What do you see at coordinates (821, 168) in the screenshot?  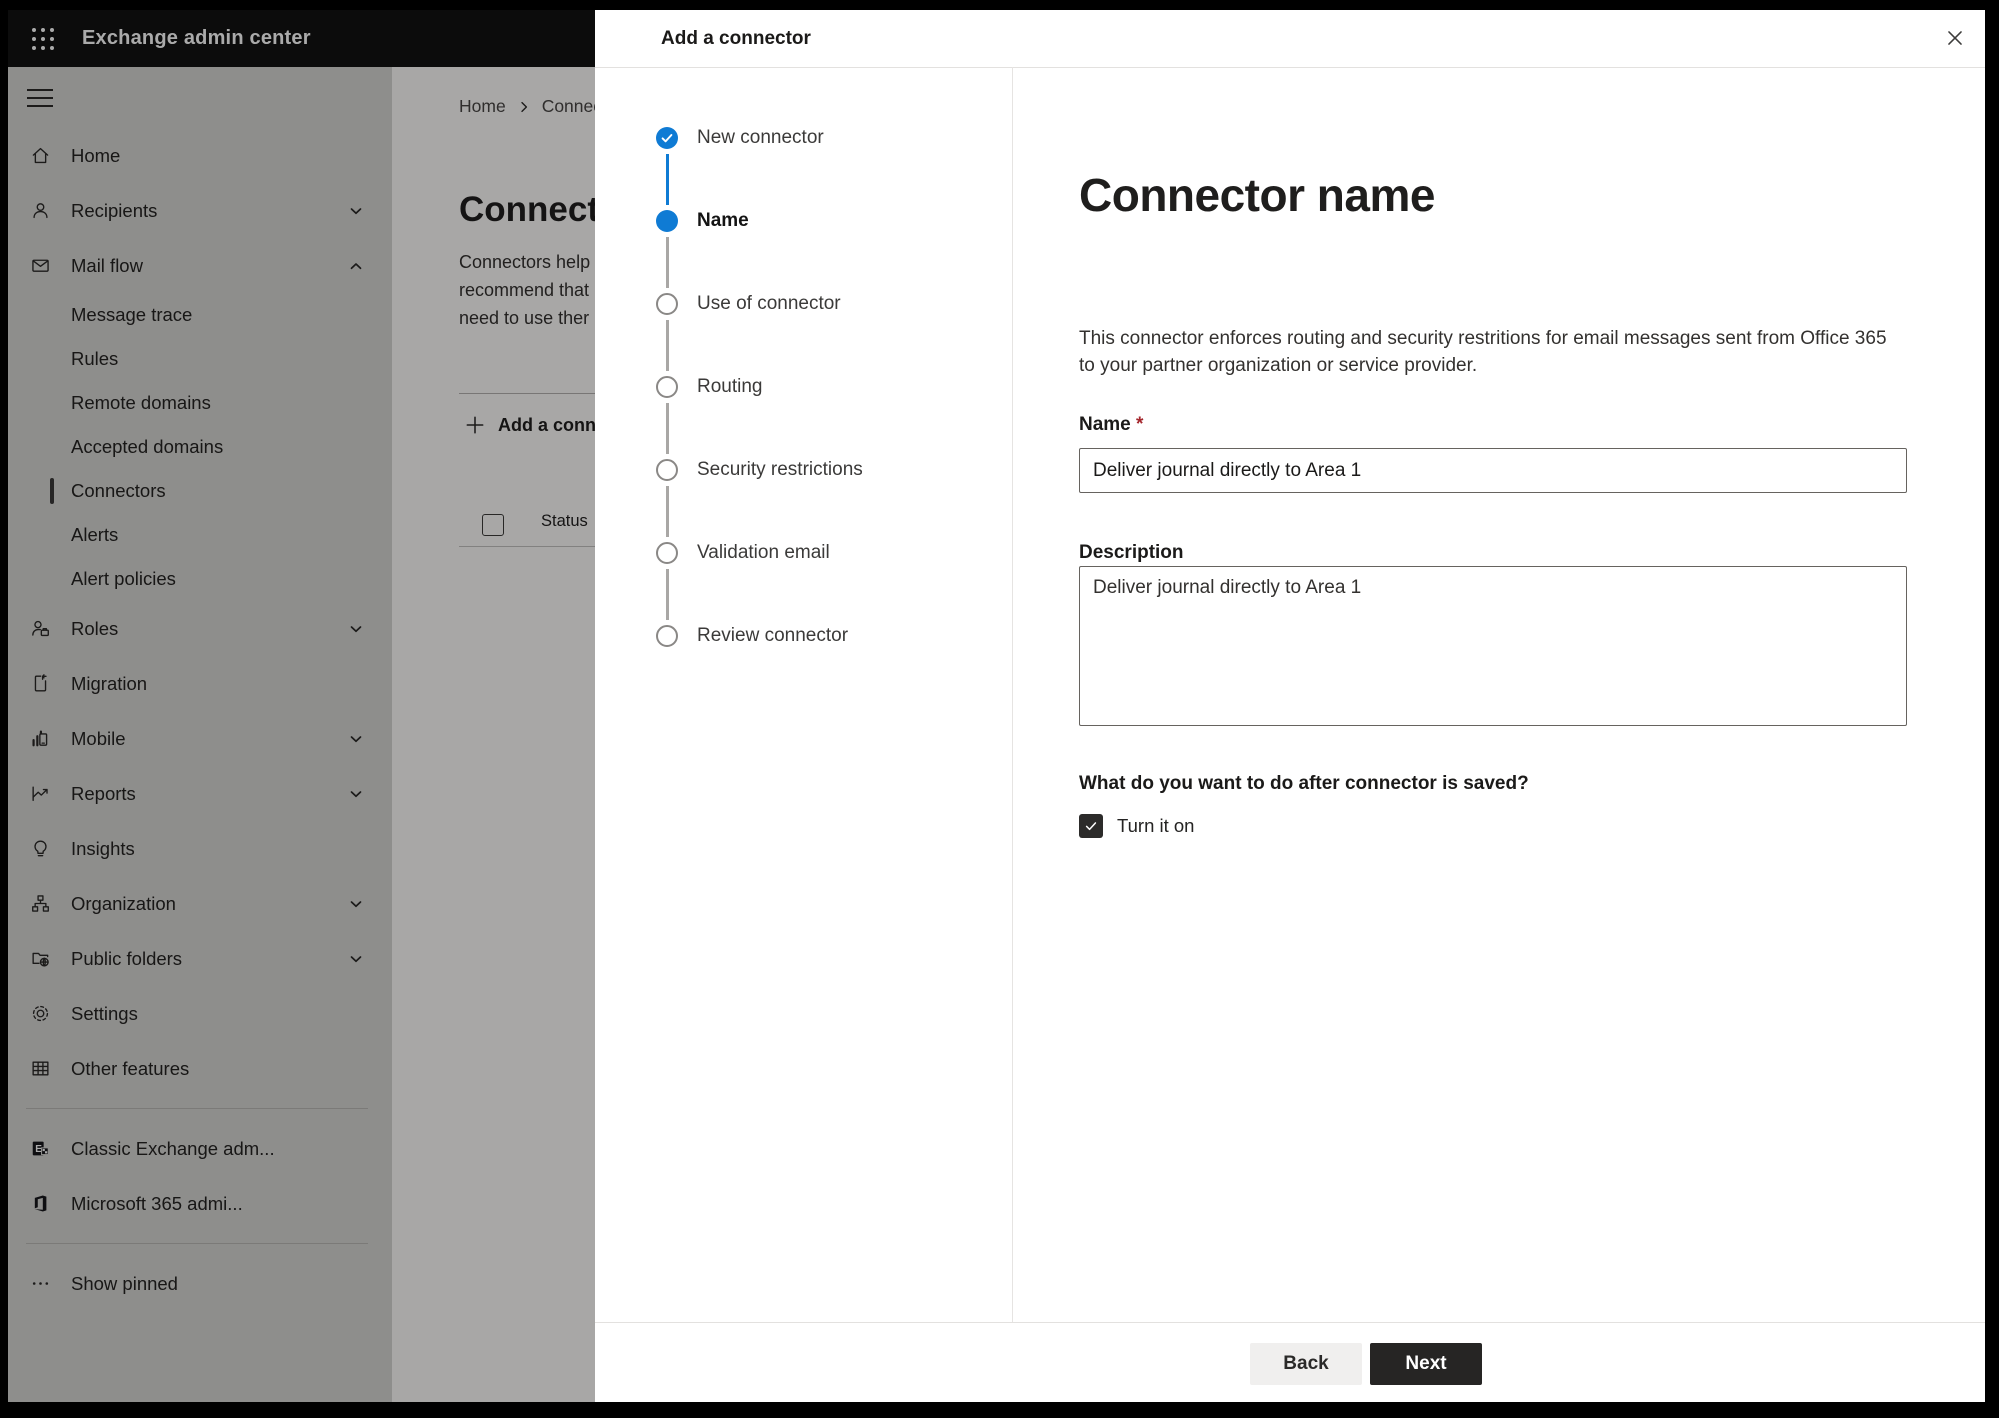 I see `step-new-connector: New connector` at bounding box center [821, 168].